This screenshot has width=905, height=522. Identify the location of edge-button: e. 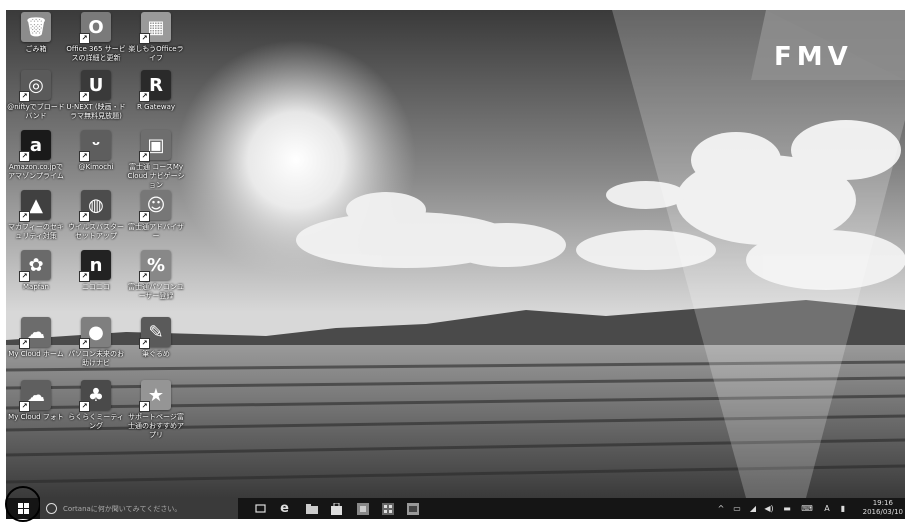
(284, 508).